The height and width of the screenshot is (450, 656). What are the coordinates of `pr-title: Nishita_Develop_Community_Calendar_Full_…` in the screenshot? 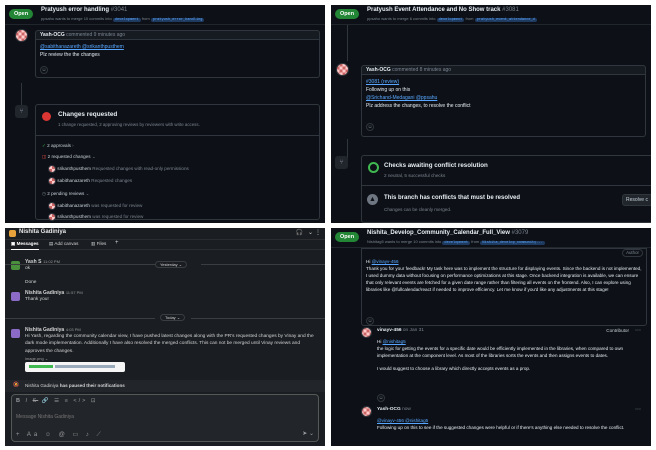 It's located at (447, 233).